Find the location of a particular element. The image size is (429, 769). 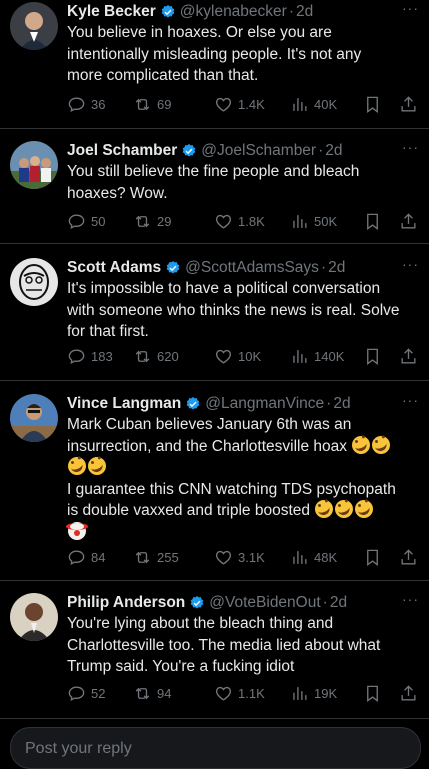

author-handle: @JoelSchamber is located at coordinates (258, 151).